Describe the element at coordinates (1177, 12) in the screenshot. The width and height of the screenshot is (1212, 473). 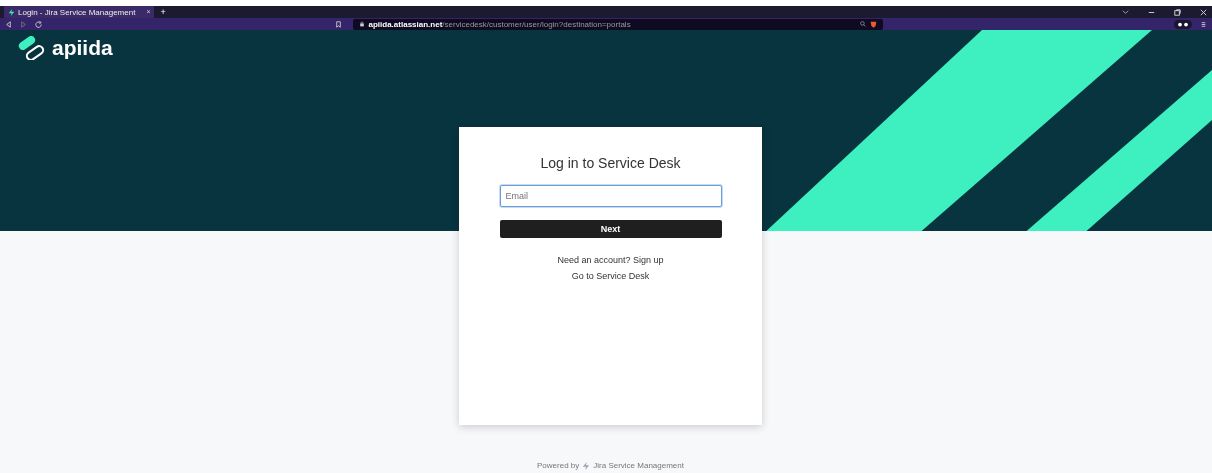
I see `restore-icon` at that location.